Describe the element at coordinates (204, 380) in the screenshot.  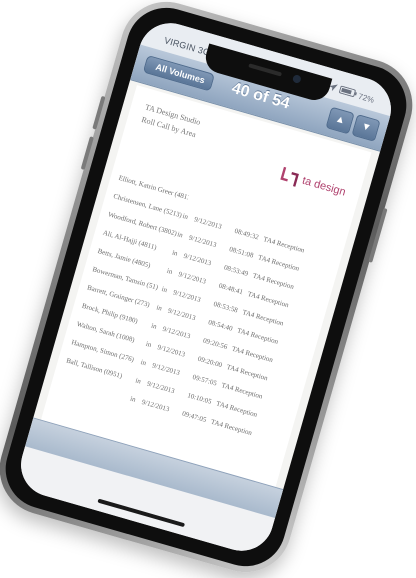
I see `entry-time: 09:57:05` at that location.